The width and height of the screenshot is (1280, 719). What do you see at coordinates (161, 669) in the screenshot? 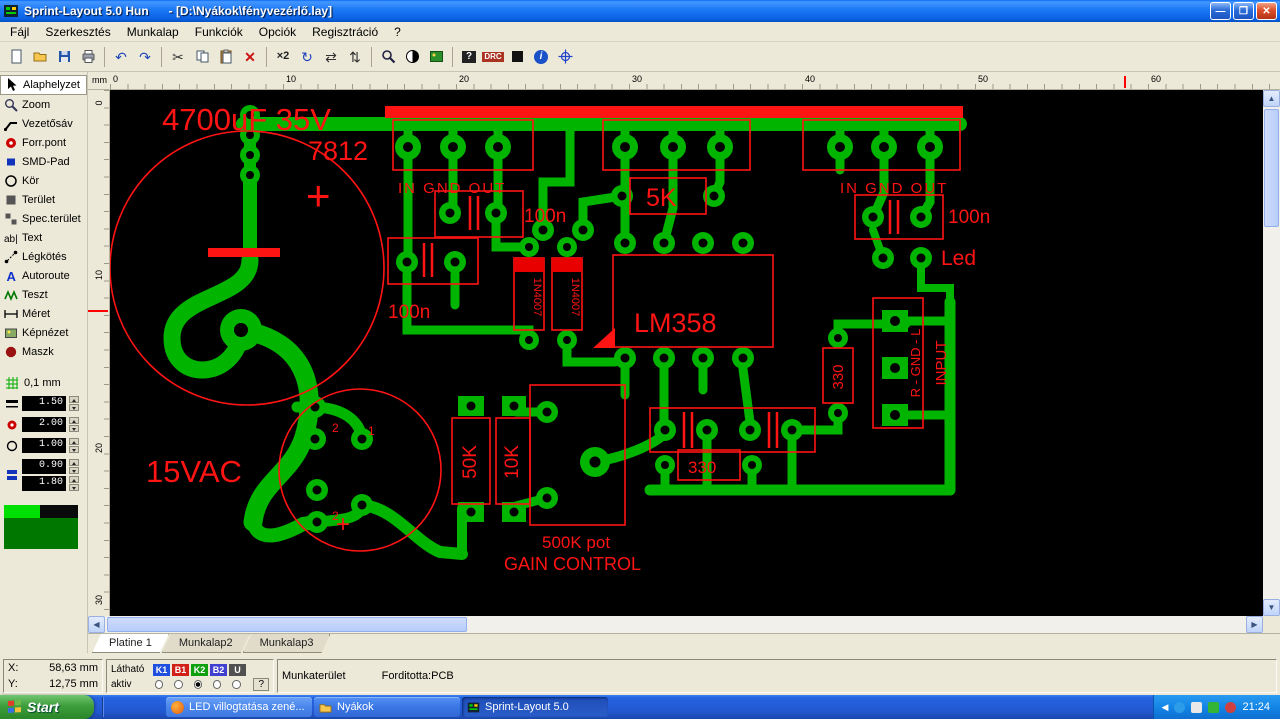
I see `layer-k1-toggle: K1` at bounding box center [161, 669].